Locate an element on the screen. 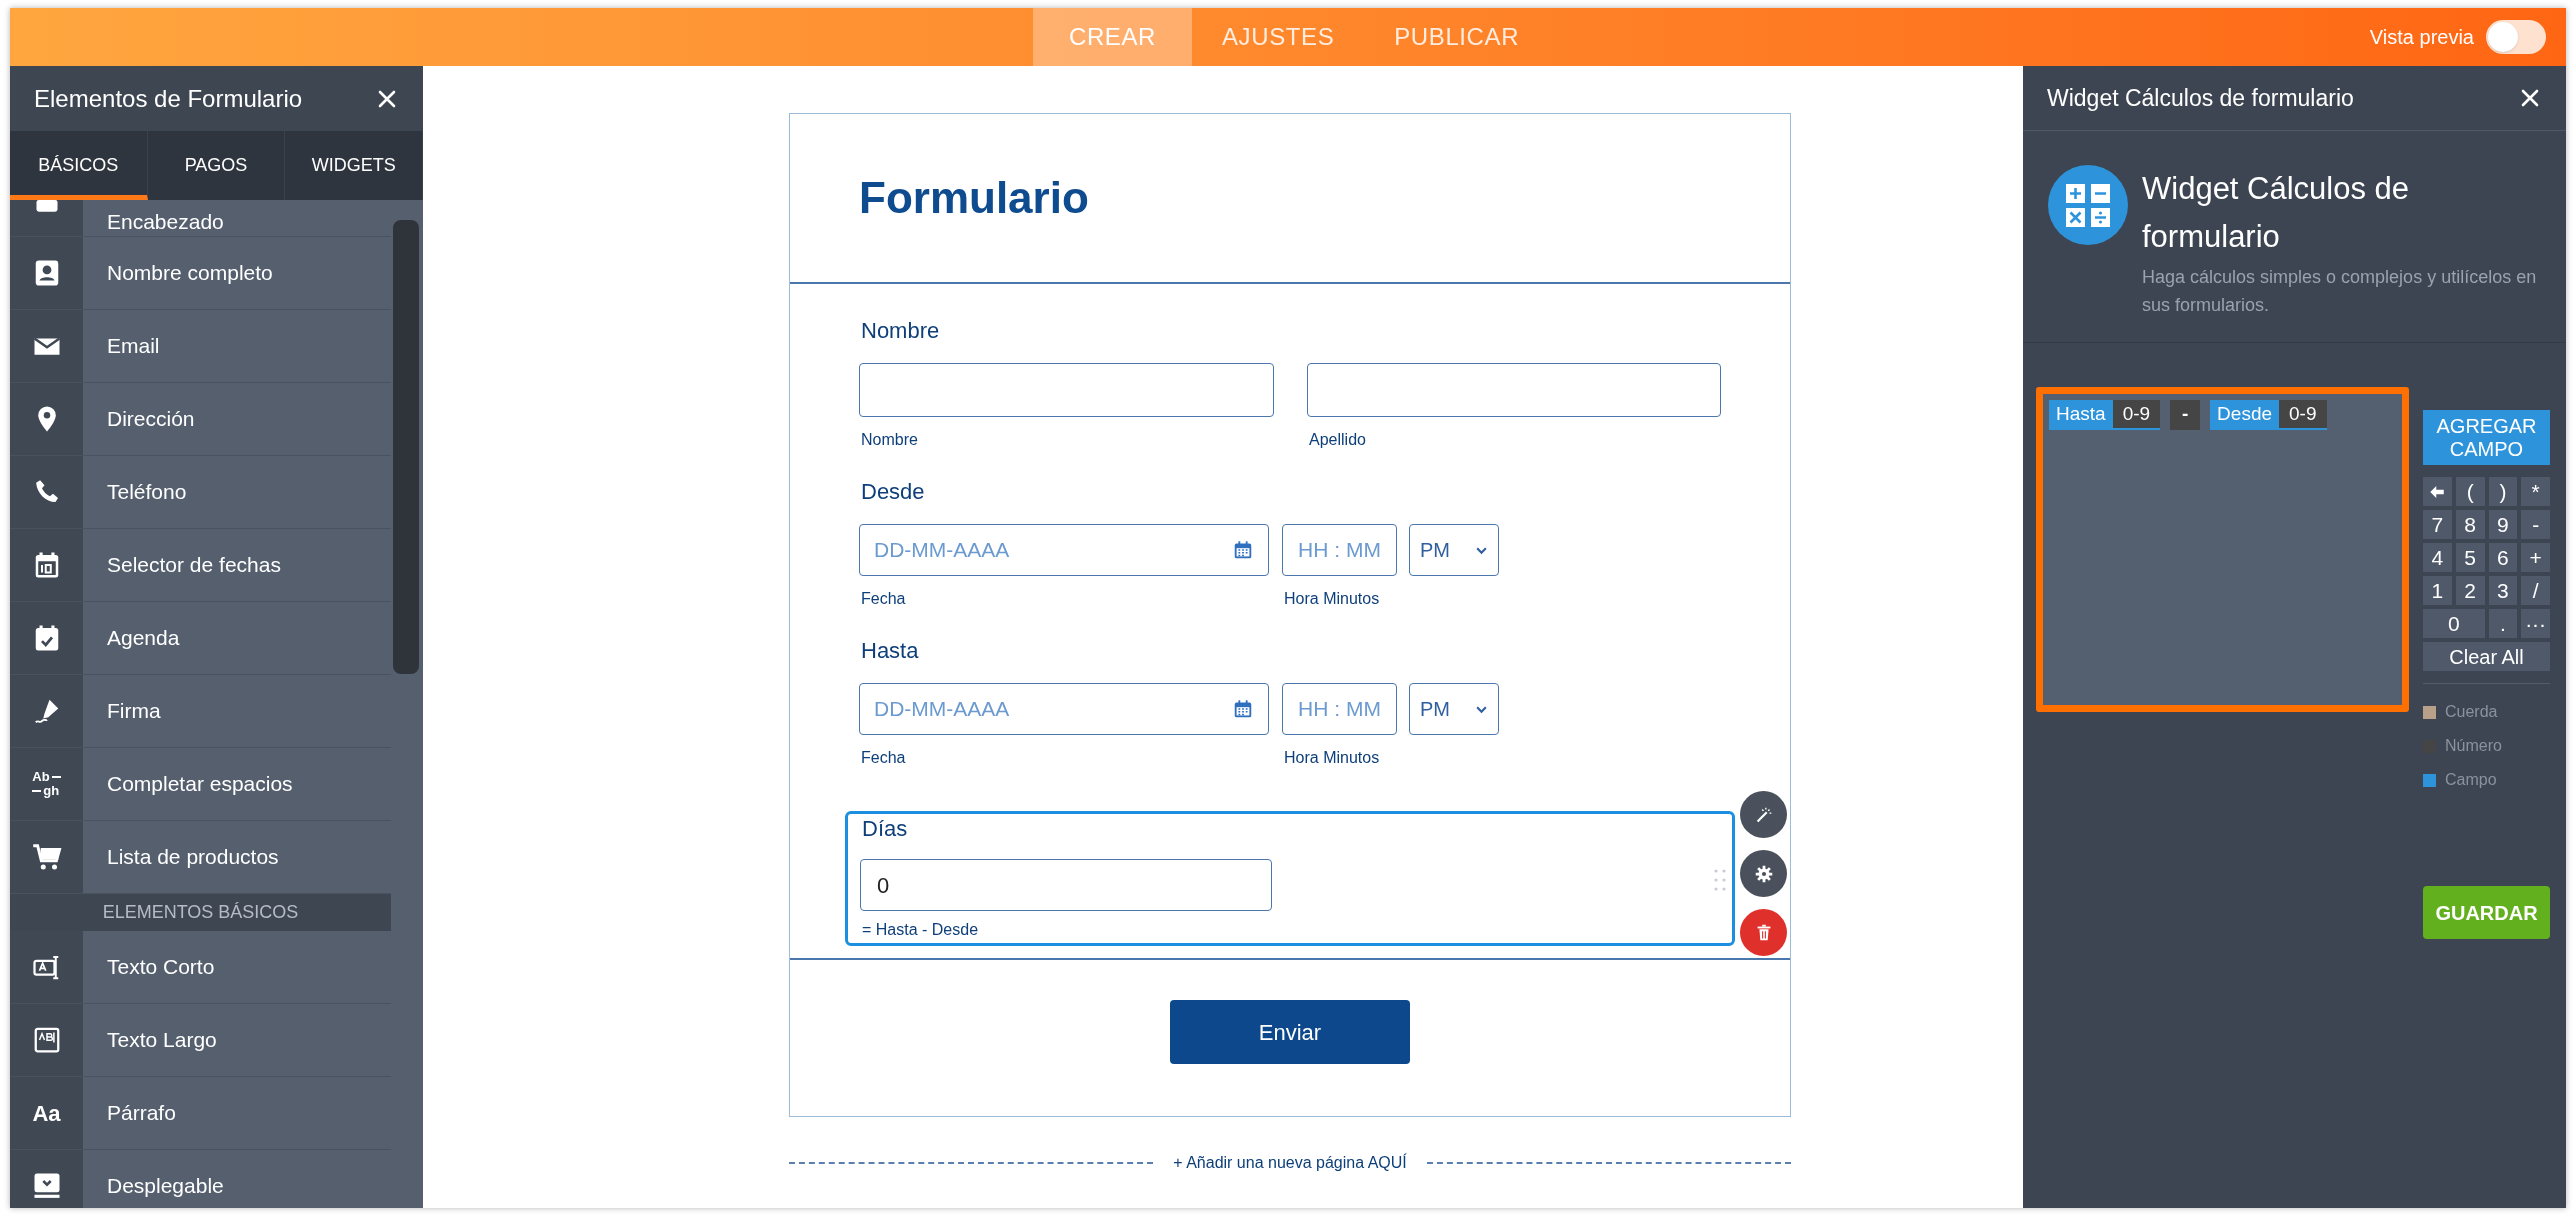  delete-button is located at coordinates (1763, 932).